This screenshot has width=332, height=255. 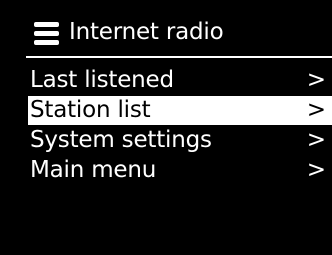 What do you see at coordinates (90, 110) in the screenshot?
I see `menu-item-label: Station list` at bounding box center [90, 110].